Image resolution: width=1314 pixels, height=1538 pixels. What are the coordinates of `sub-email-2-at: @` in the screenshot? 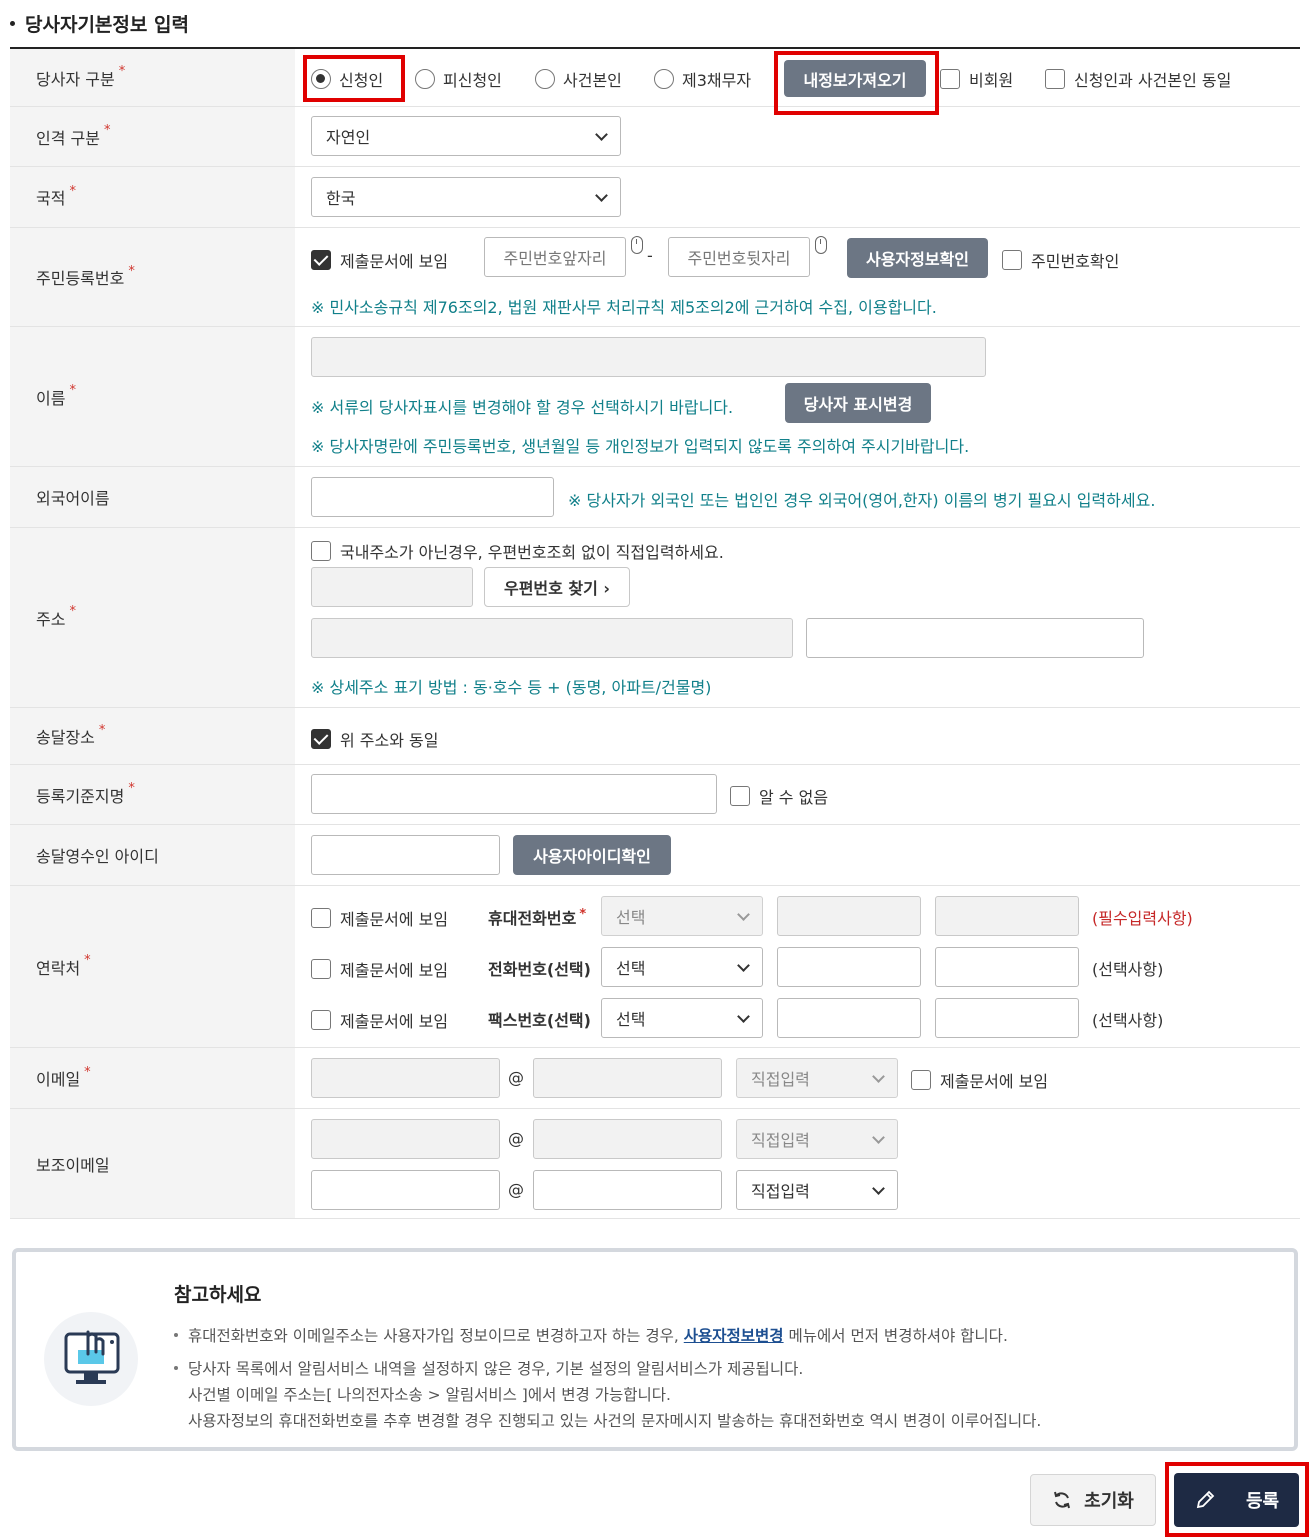 It's located at (516, 1189).